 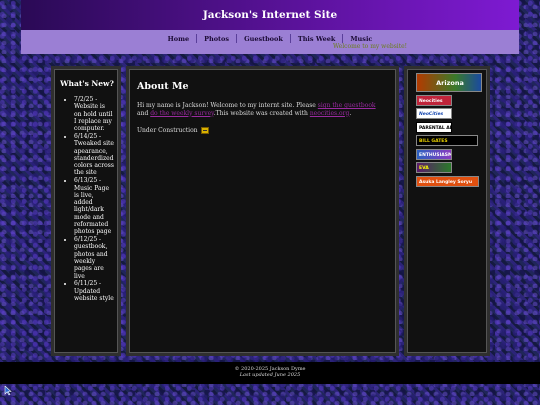 What do you see at coordinates (179, 39) in the screenshot?
I see `nav-home-link: Home` at bounding box center [179, 39].